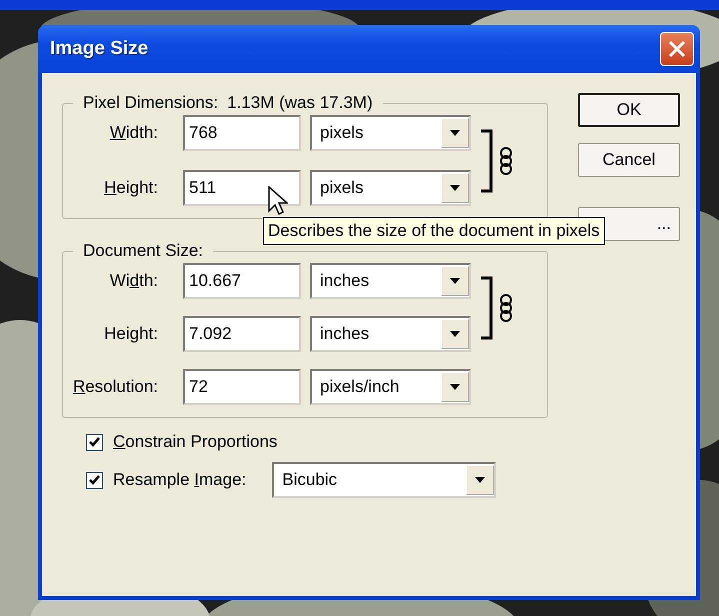 The width and height of the screenshot is (719, 616). Describe the element at coordinates (242, 281) in the screenshot. I see `value-field: 10.667` at that location.